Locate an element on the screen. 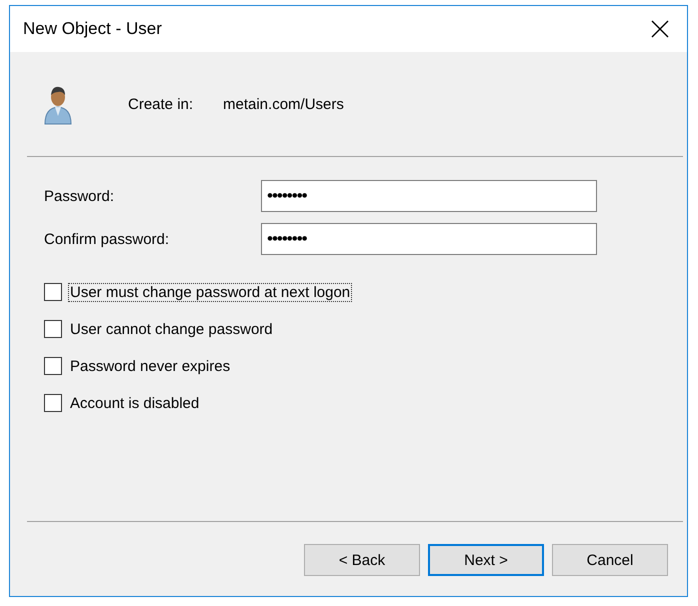 Image resolution: width=698 pixels, height=606 pixels. checkbox-label: User must change password at next logon is located at coordinates (210, 292).